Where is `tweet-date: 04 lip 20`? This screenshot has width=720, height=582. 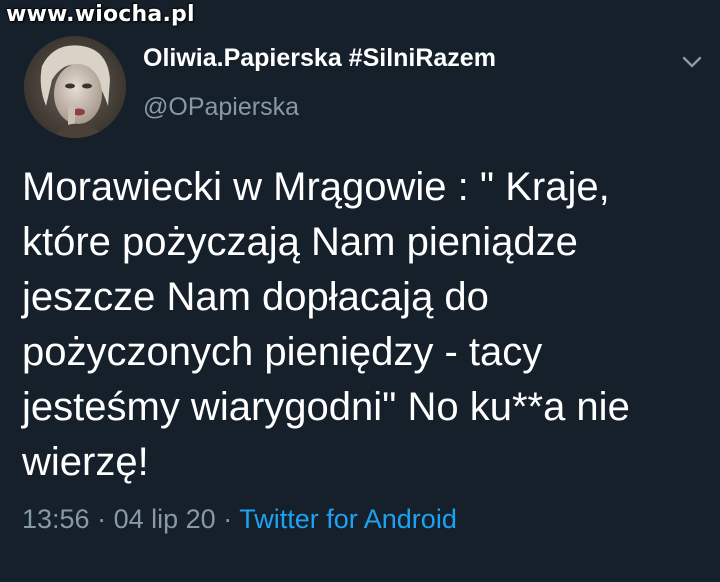
tweet-date: 04 lip 20 is located at coordinates (165, 519).